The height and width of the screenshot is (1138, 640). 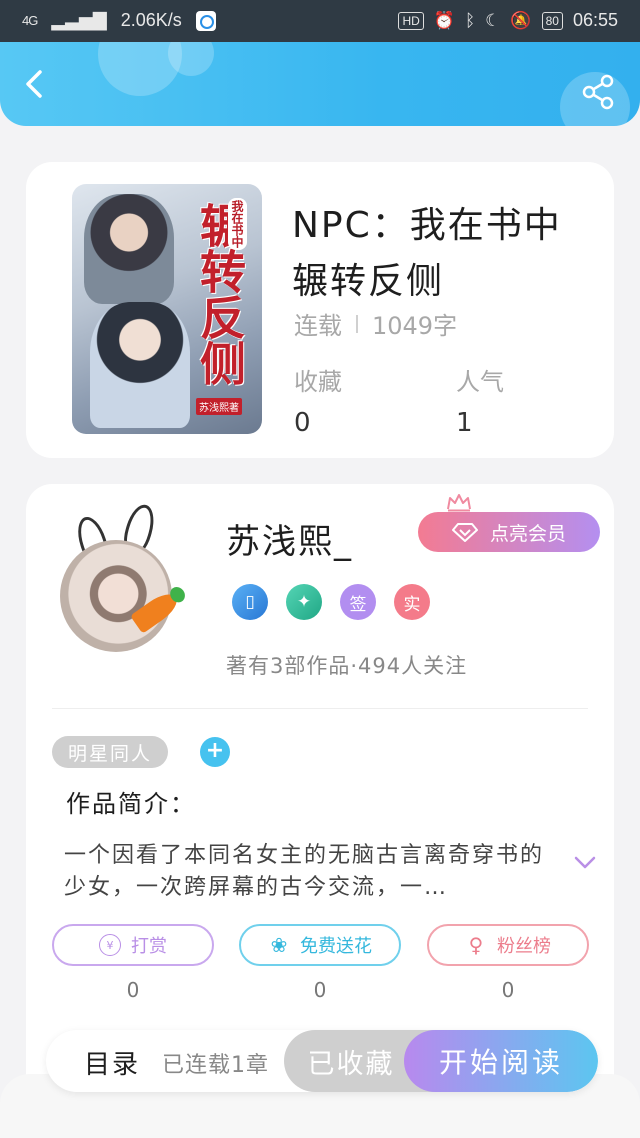 What do you see at coordinates (476, 945) in the screenshot?
I see `user-icon: ♀` at bounding box center [476, 945].